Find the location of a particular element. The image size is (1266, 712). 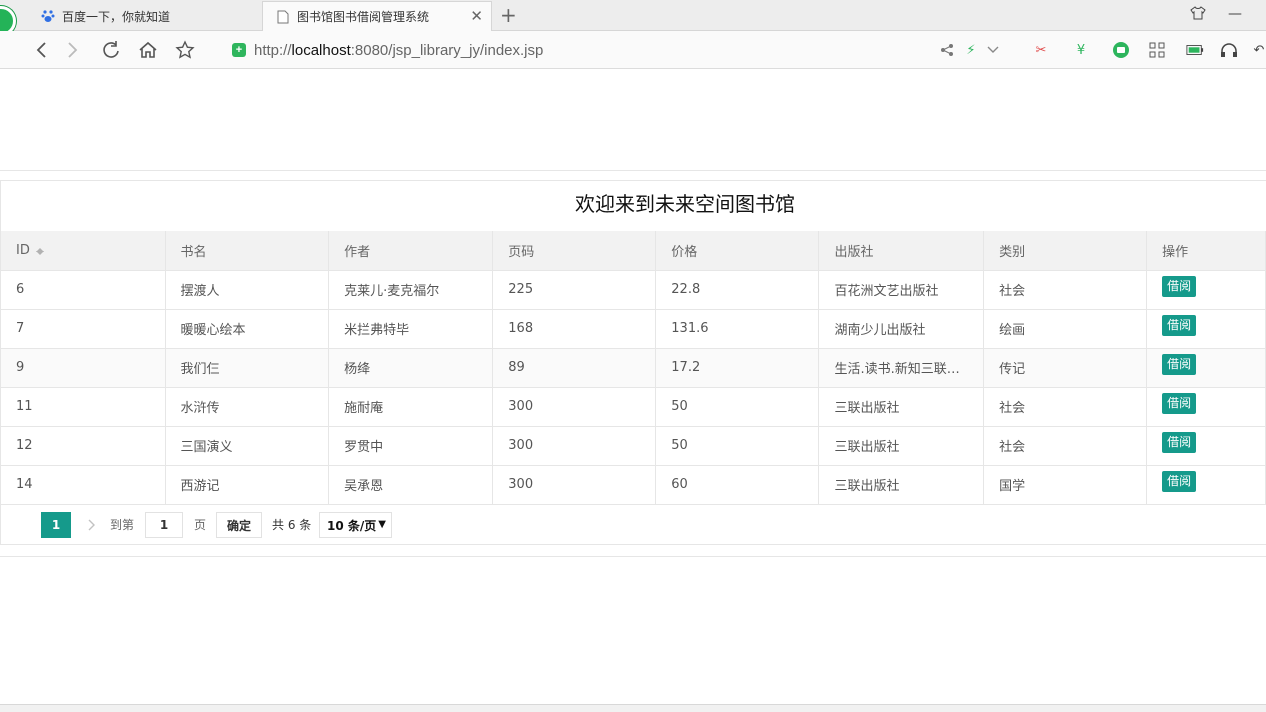

cell-author: 杨绛 is located at coordinates (411, 368).